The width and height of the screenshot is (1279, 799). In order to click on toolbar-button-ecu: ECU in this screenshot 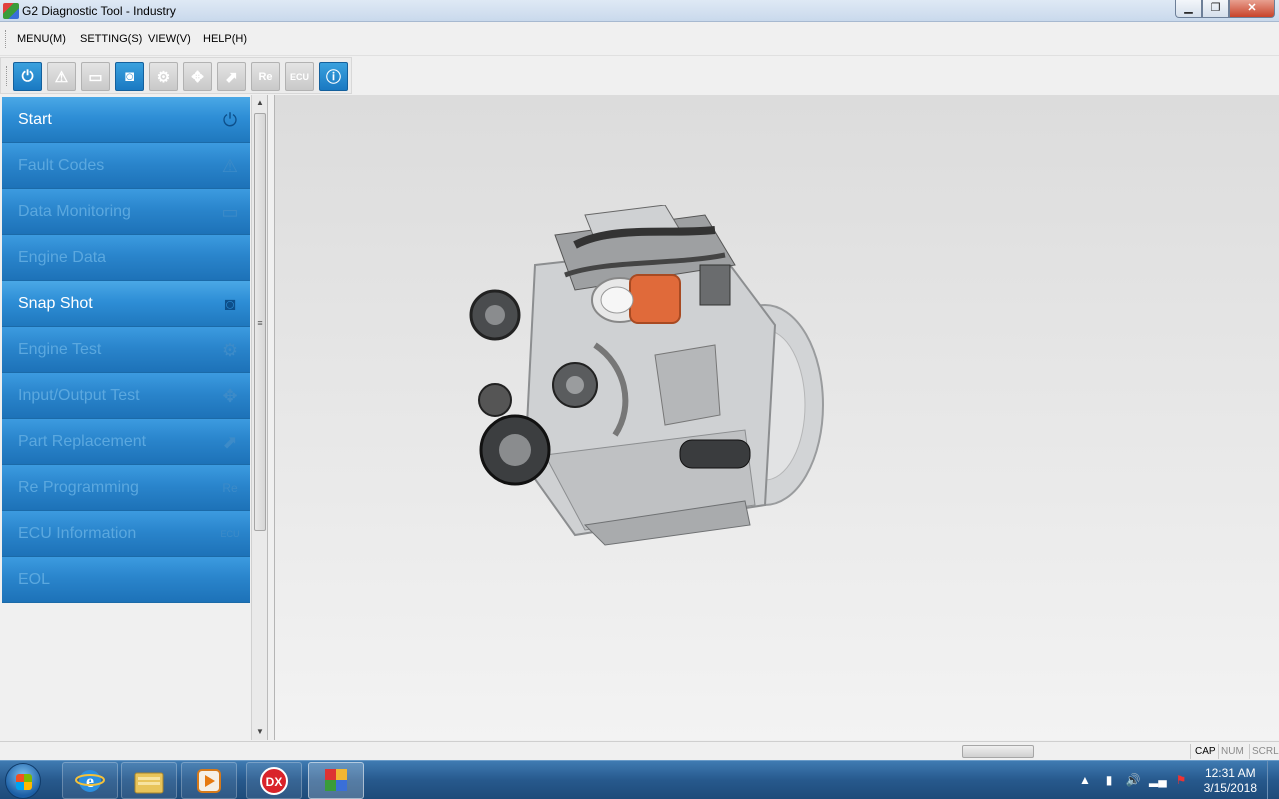, I will do `click(299, 76)`.